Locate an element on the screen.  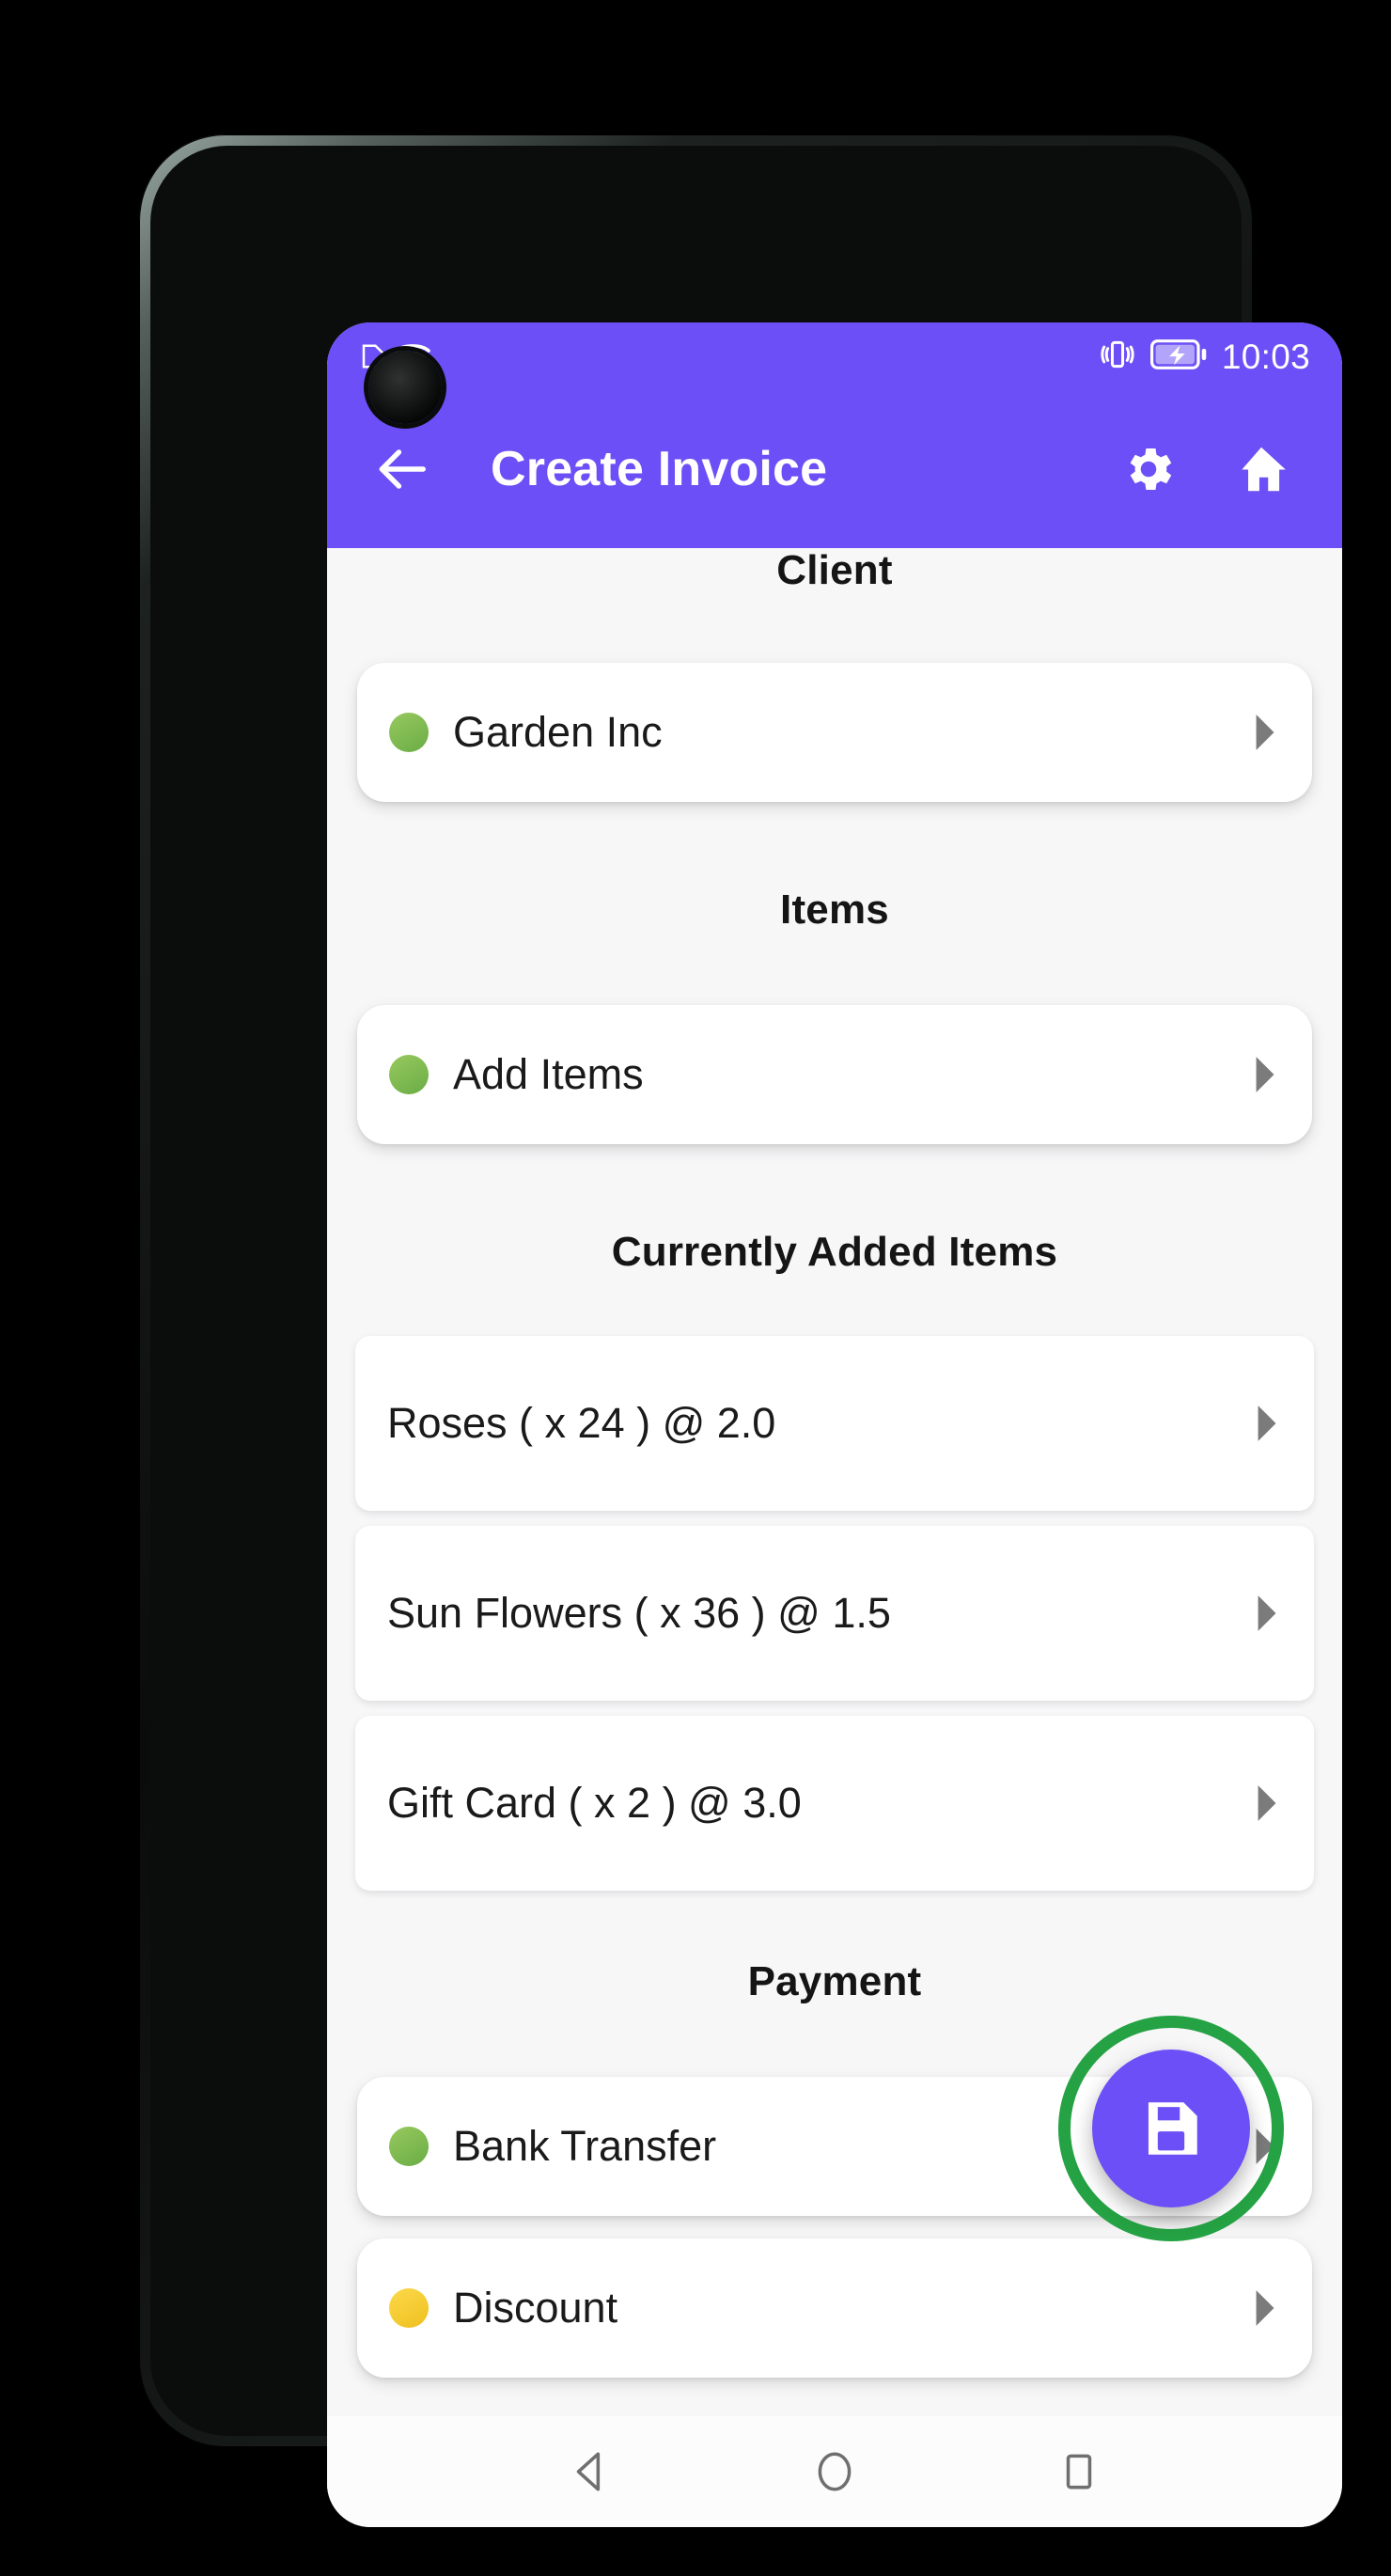
square-recents-icon is located at coordinates (1079, 2472).